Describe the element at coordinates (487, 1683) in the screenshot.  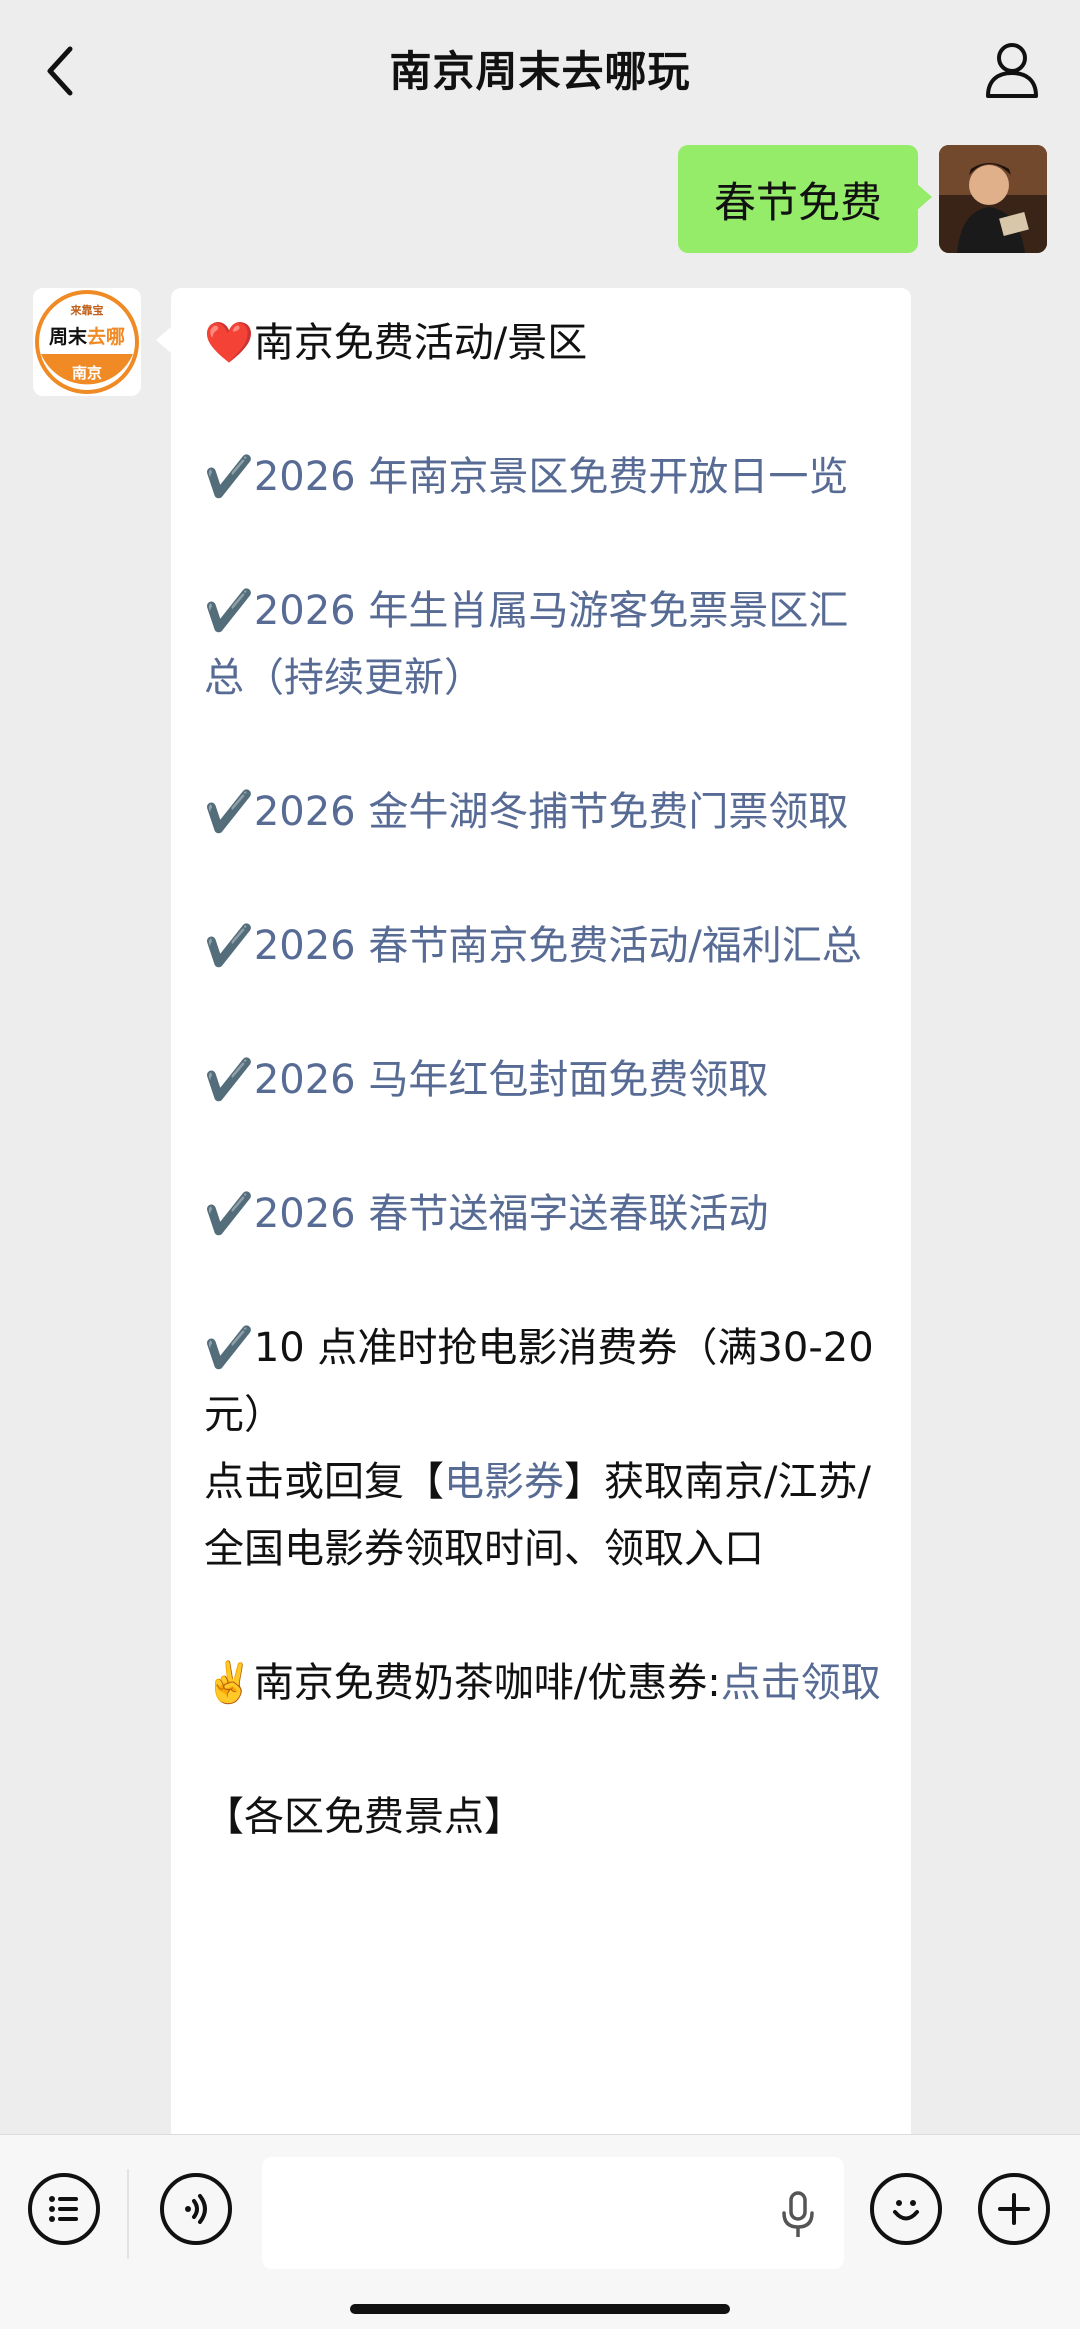
I see `milk-tea-text: 南京免费奶茶咖啡/优惠券:` at that location.